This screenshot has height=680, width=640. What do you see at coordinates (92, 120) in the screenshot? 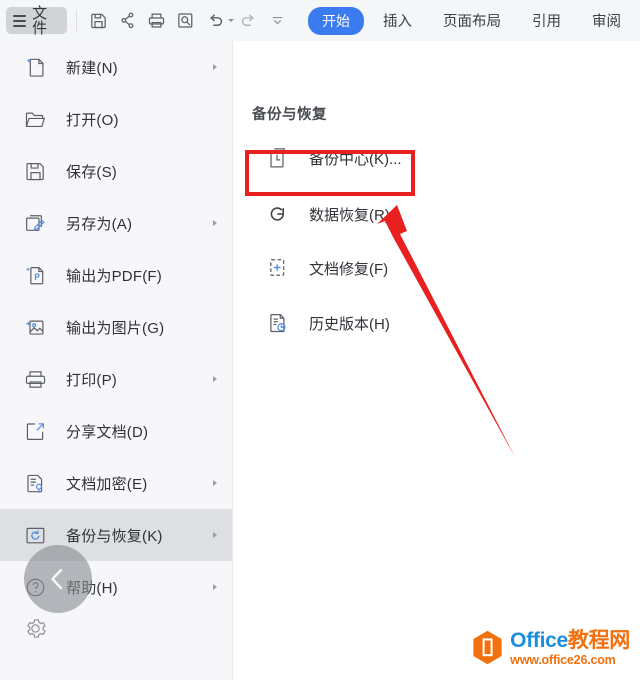
I see `sidebar-item-label: 打开(O)` at bounding box center [92, 120].